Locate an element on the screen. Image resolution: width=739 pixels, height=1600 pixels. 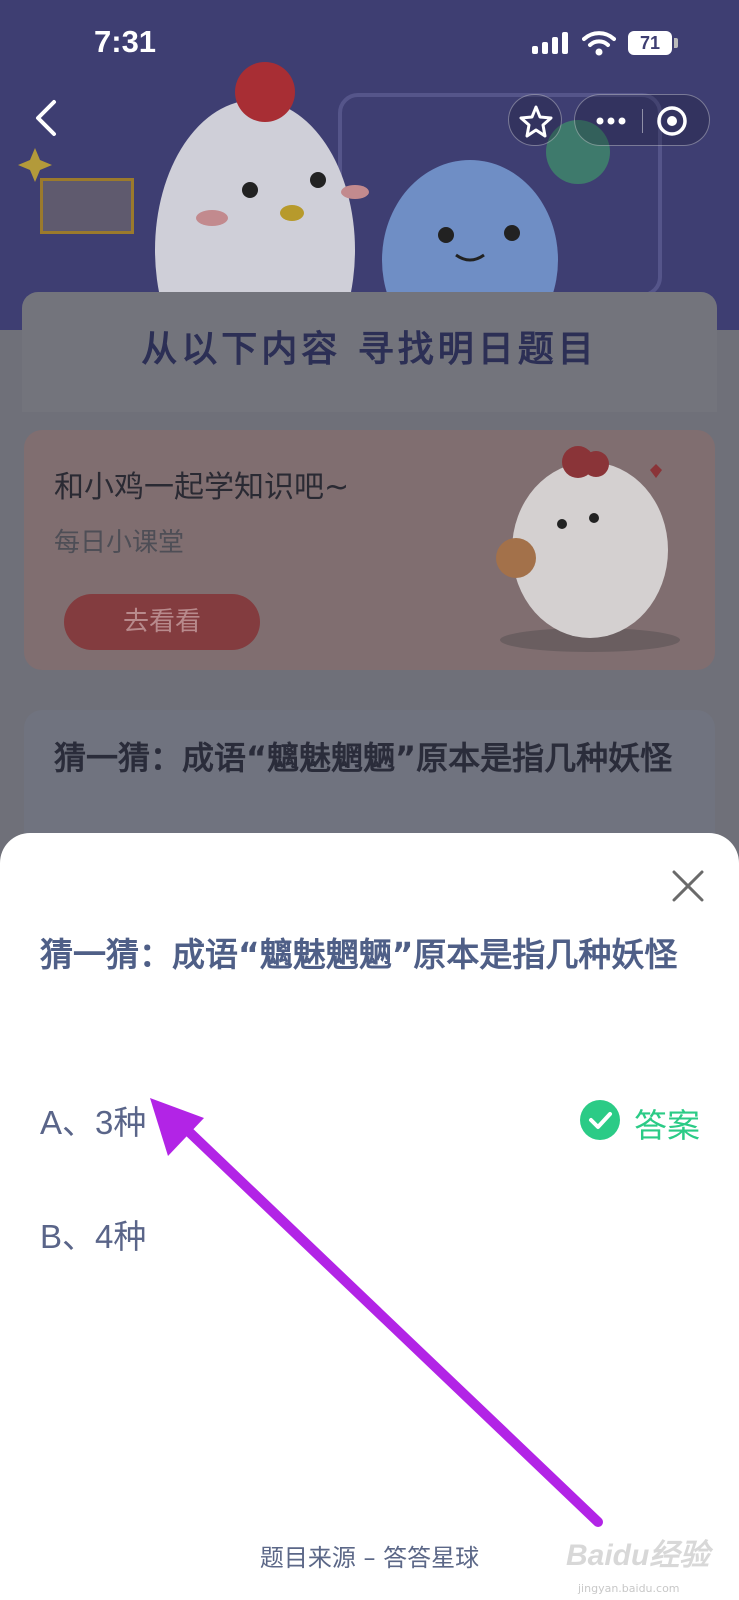
back-chevron-icon is located at coordinates (47, 118).